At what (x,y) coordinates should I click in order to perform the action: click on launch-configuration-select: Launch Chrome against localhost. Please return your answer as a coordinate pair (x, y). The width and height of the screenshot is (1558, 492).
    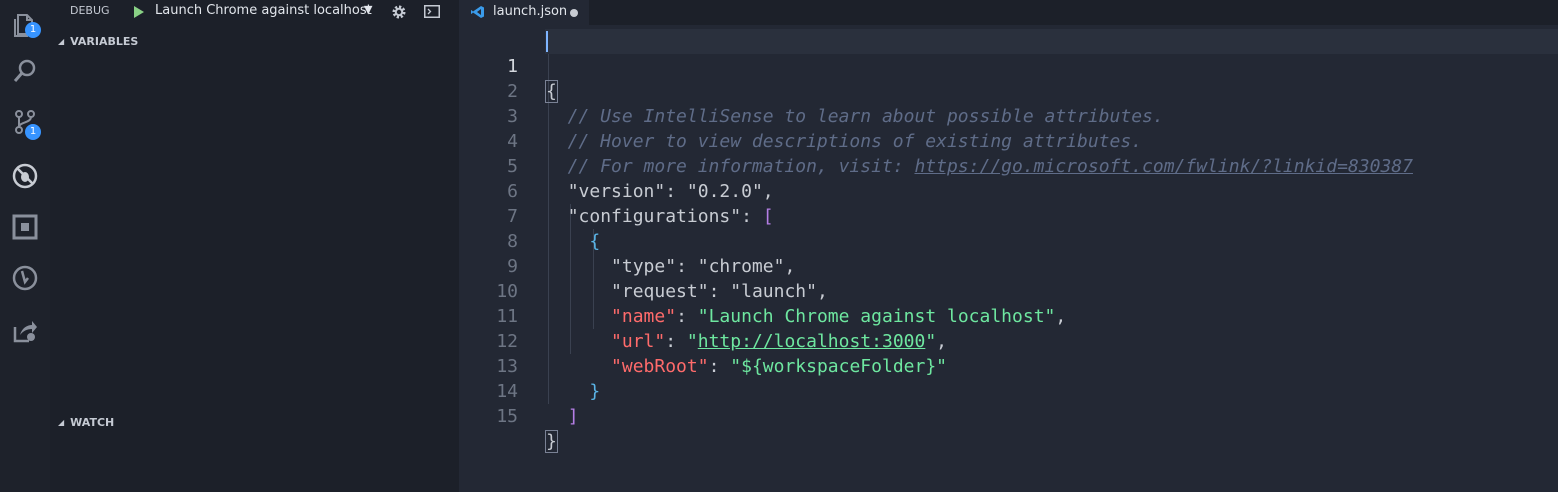
    Looking at the image, I should click on (263, 10).